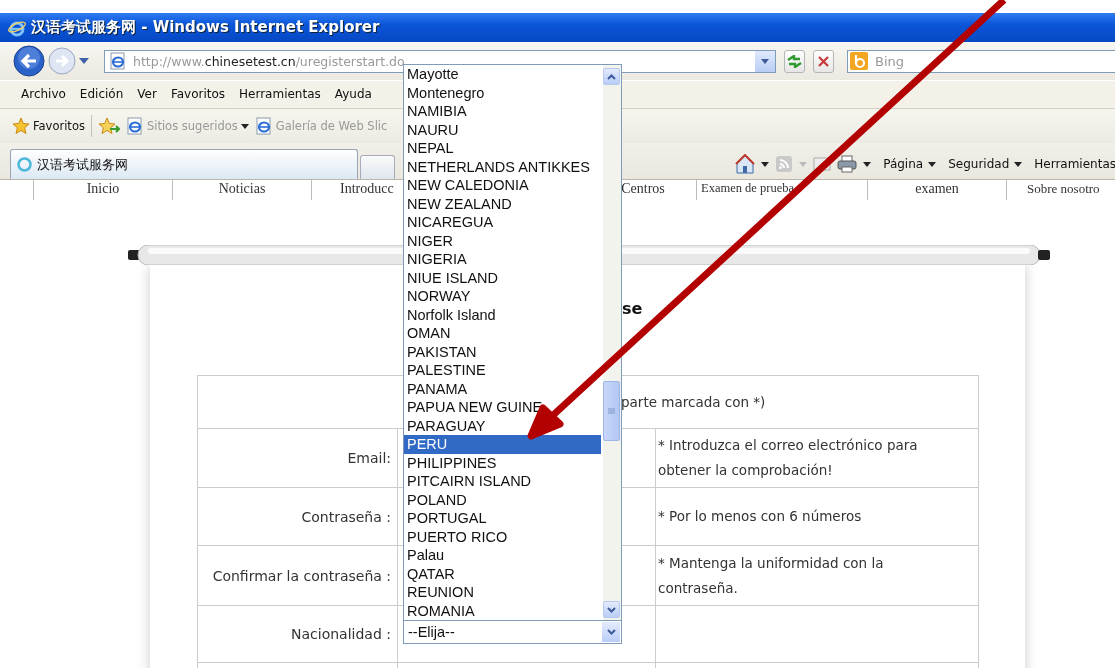 The height and width of the screenshot is (668, 1115). Describe the element at coordinates (353, 94) in the screenshot. I see `menu-item: Ayuda` at that location.